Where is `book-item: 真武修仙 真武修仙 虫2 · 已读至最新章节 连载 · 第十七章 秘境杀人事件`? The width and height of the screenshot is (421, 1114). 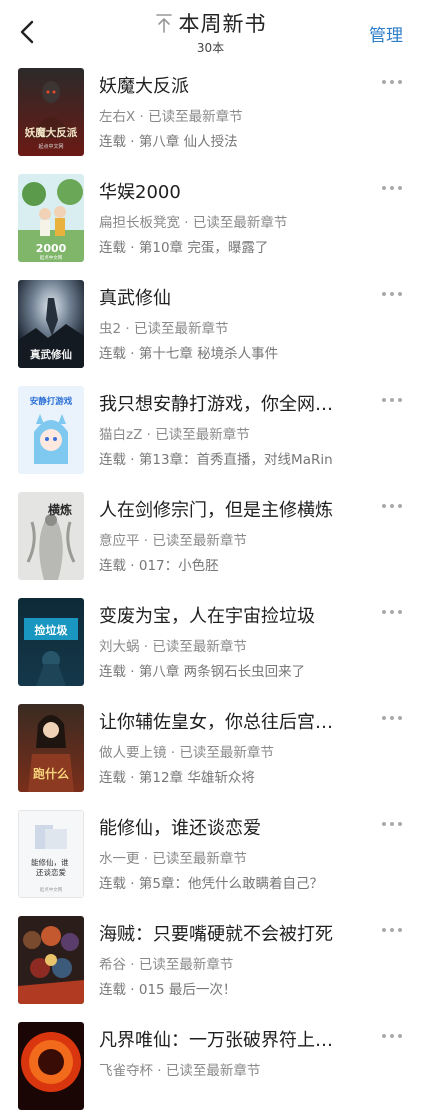 book-item: 真武修仙 真武修仙 虫2 · 已读至最新章节 连载 · 第十七章 秘境杀人事件 is located at coordinates (210, 324).